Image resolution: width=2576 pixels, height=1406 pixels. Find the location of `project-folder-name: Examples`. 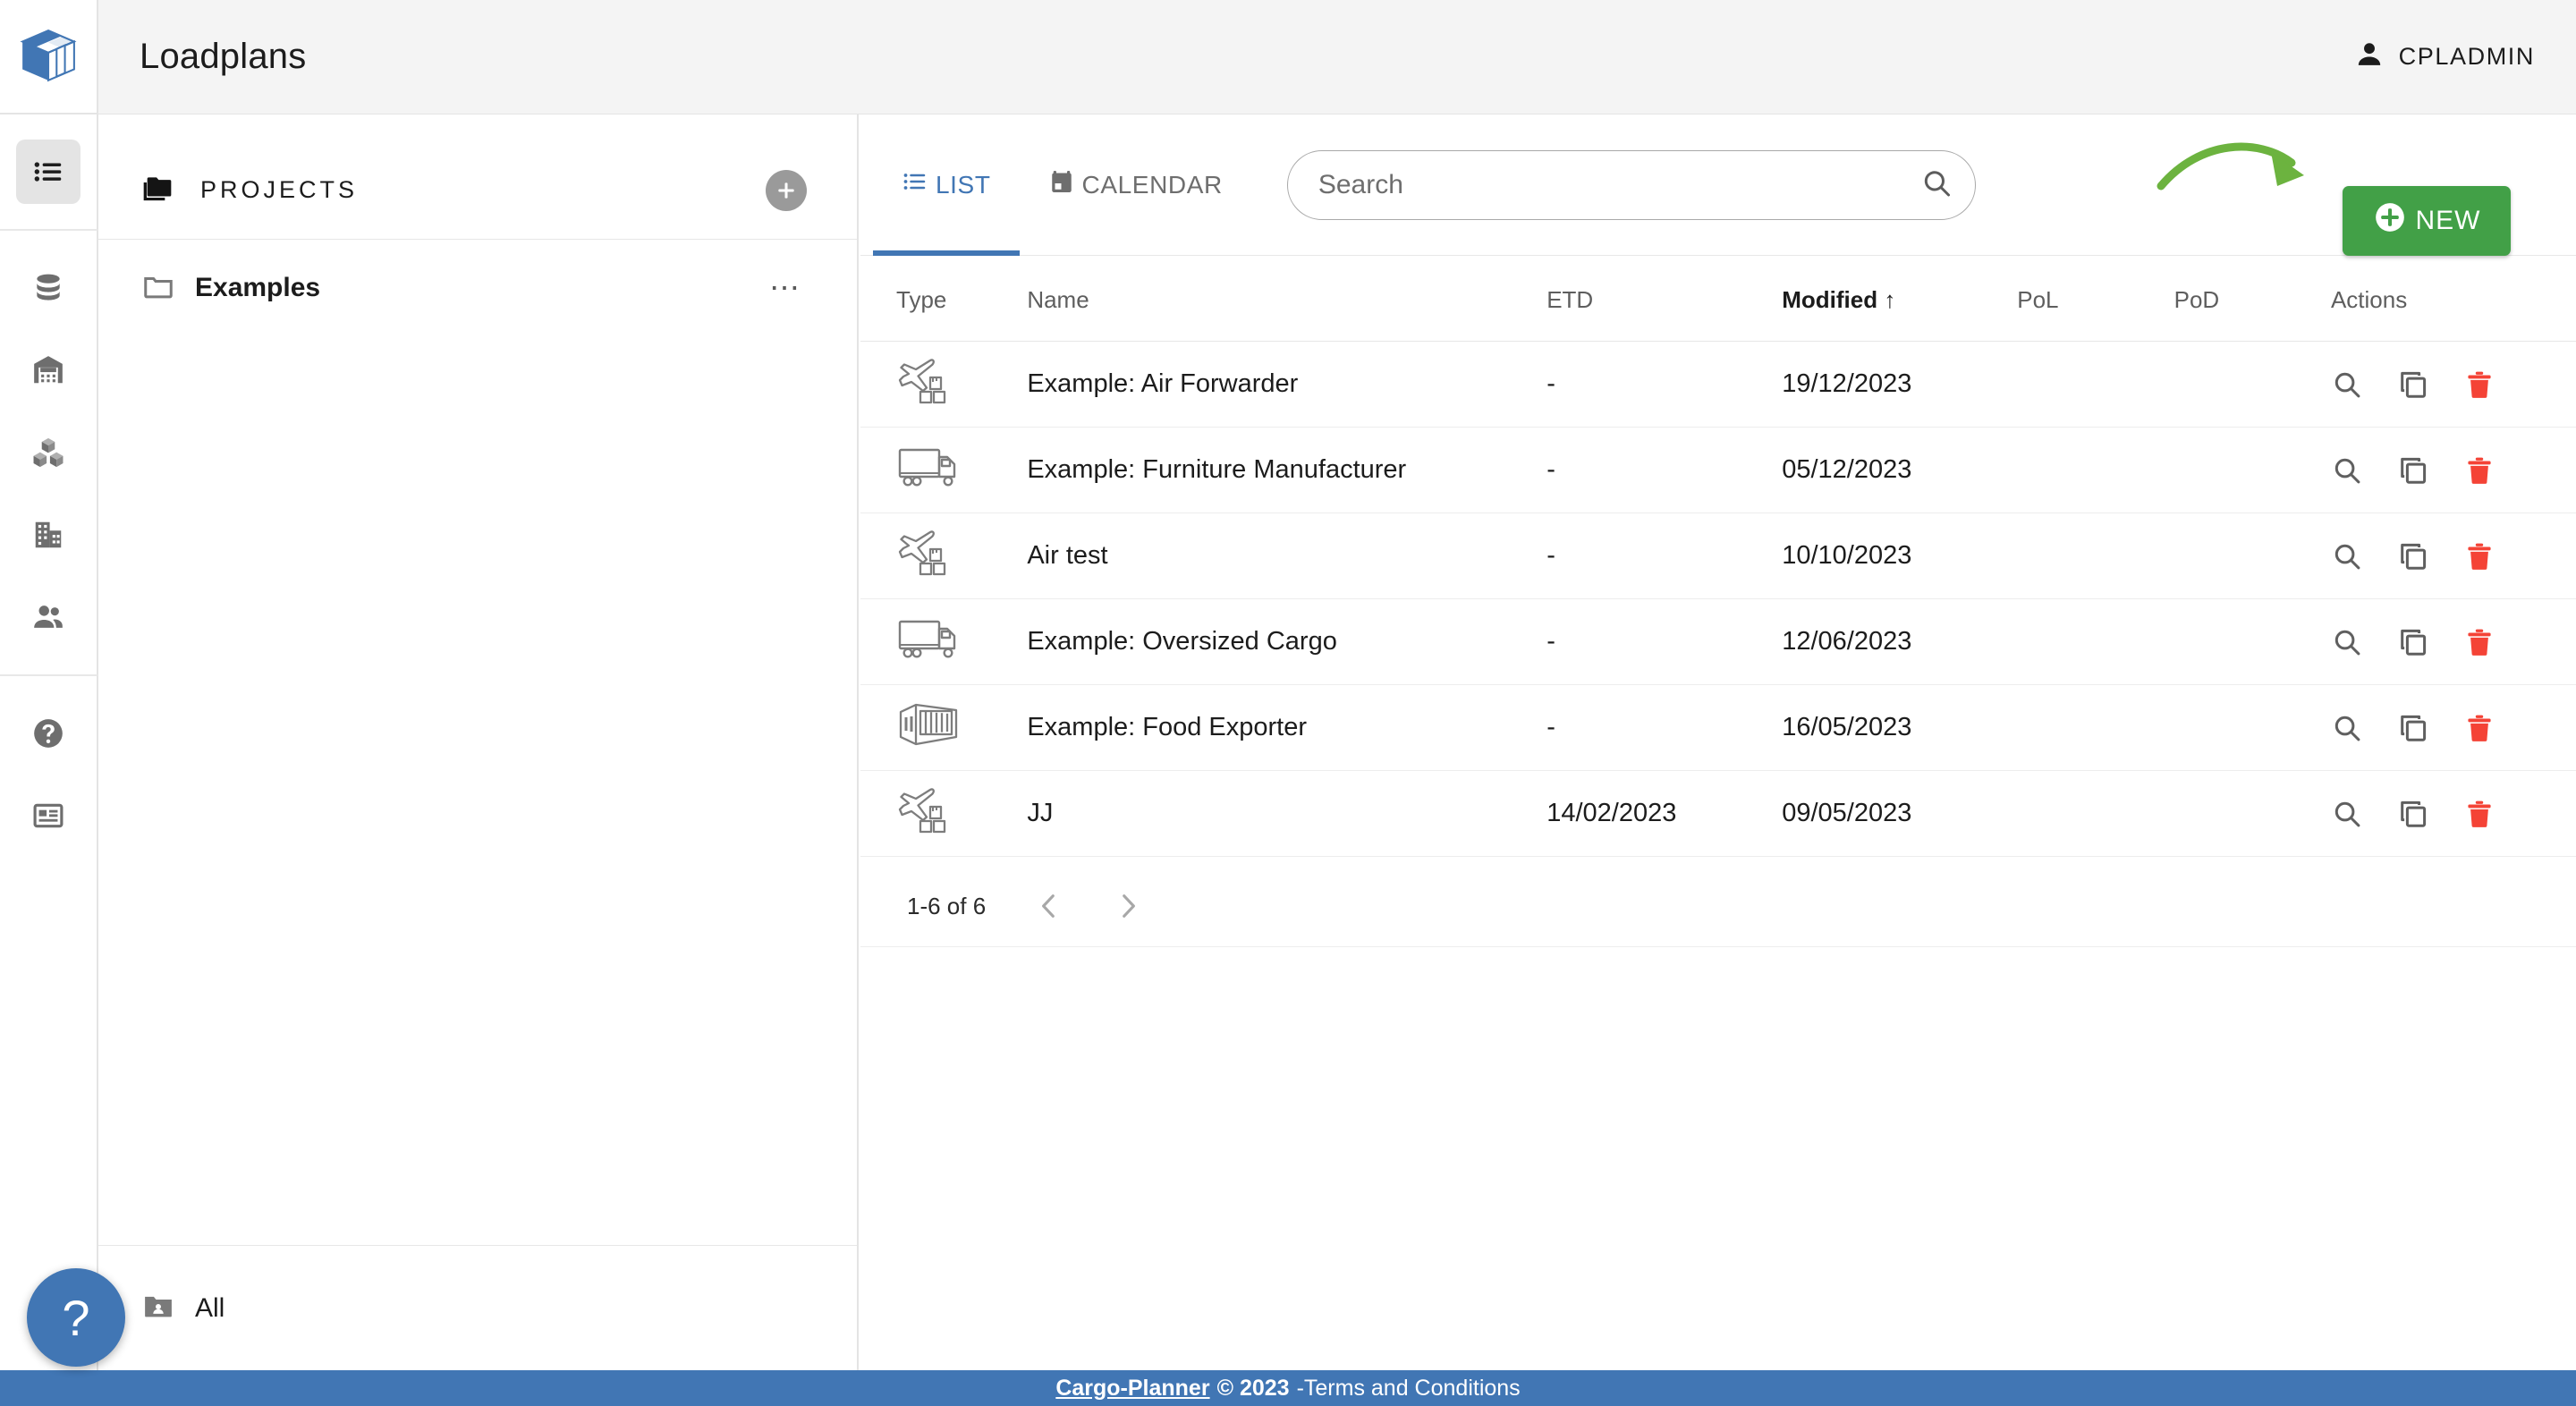

project-folder-name: Examples is located at coordinates (258, 288).